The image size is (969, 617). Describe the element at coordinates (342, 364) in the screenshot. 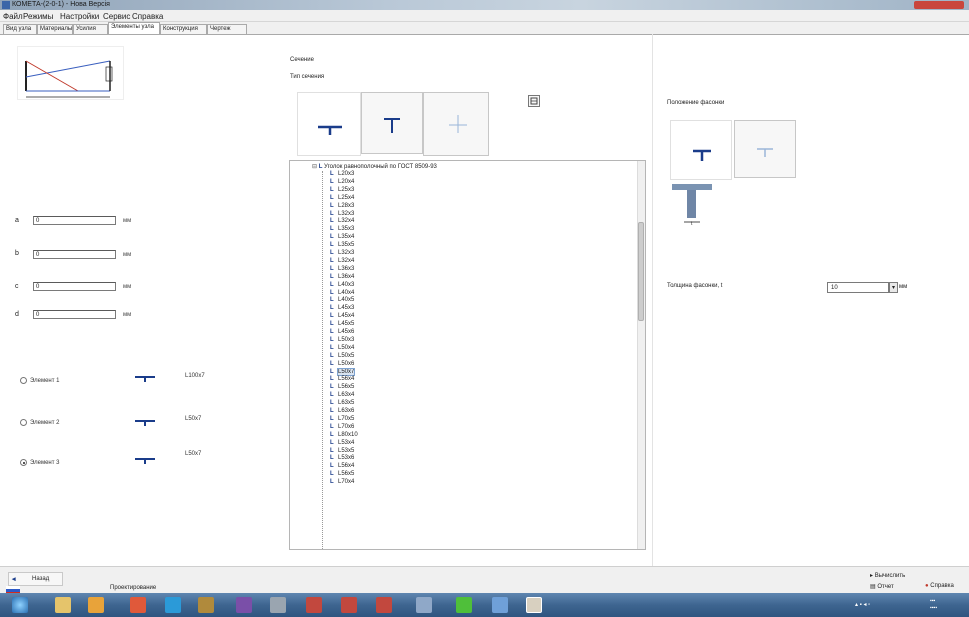

I see `tree-item: L L50x6` at that location.